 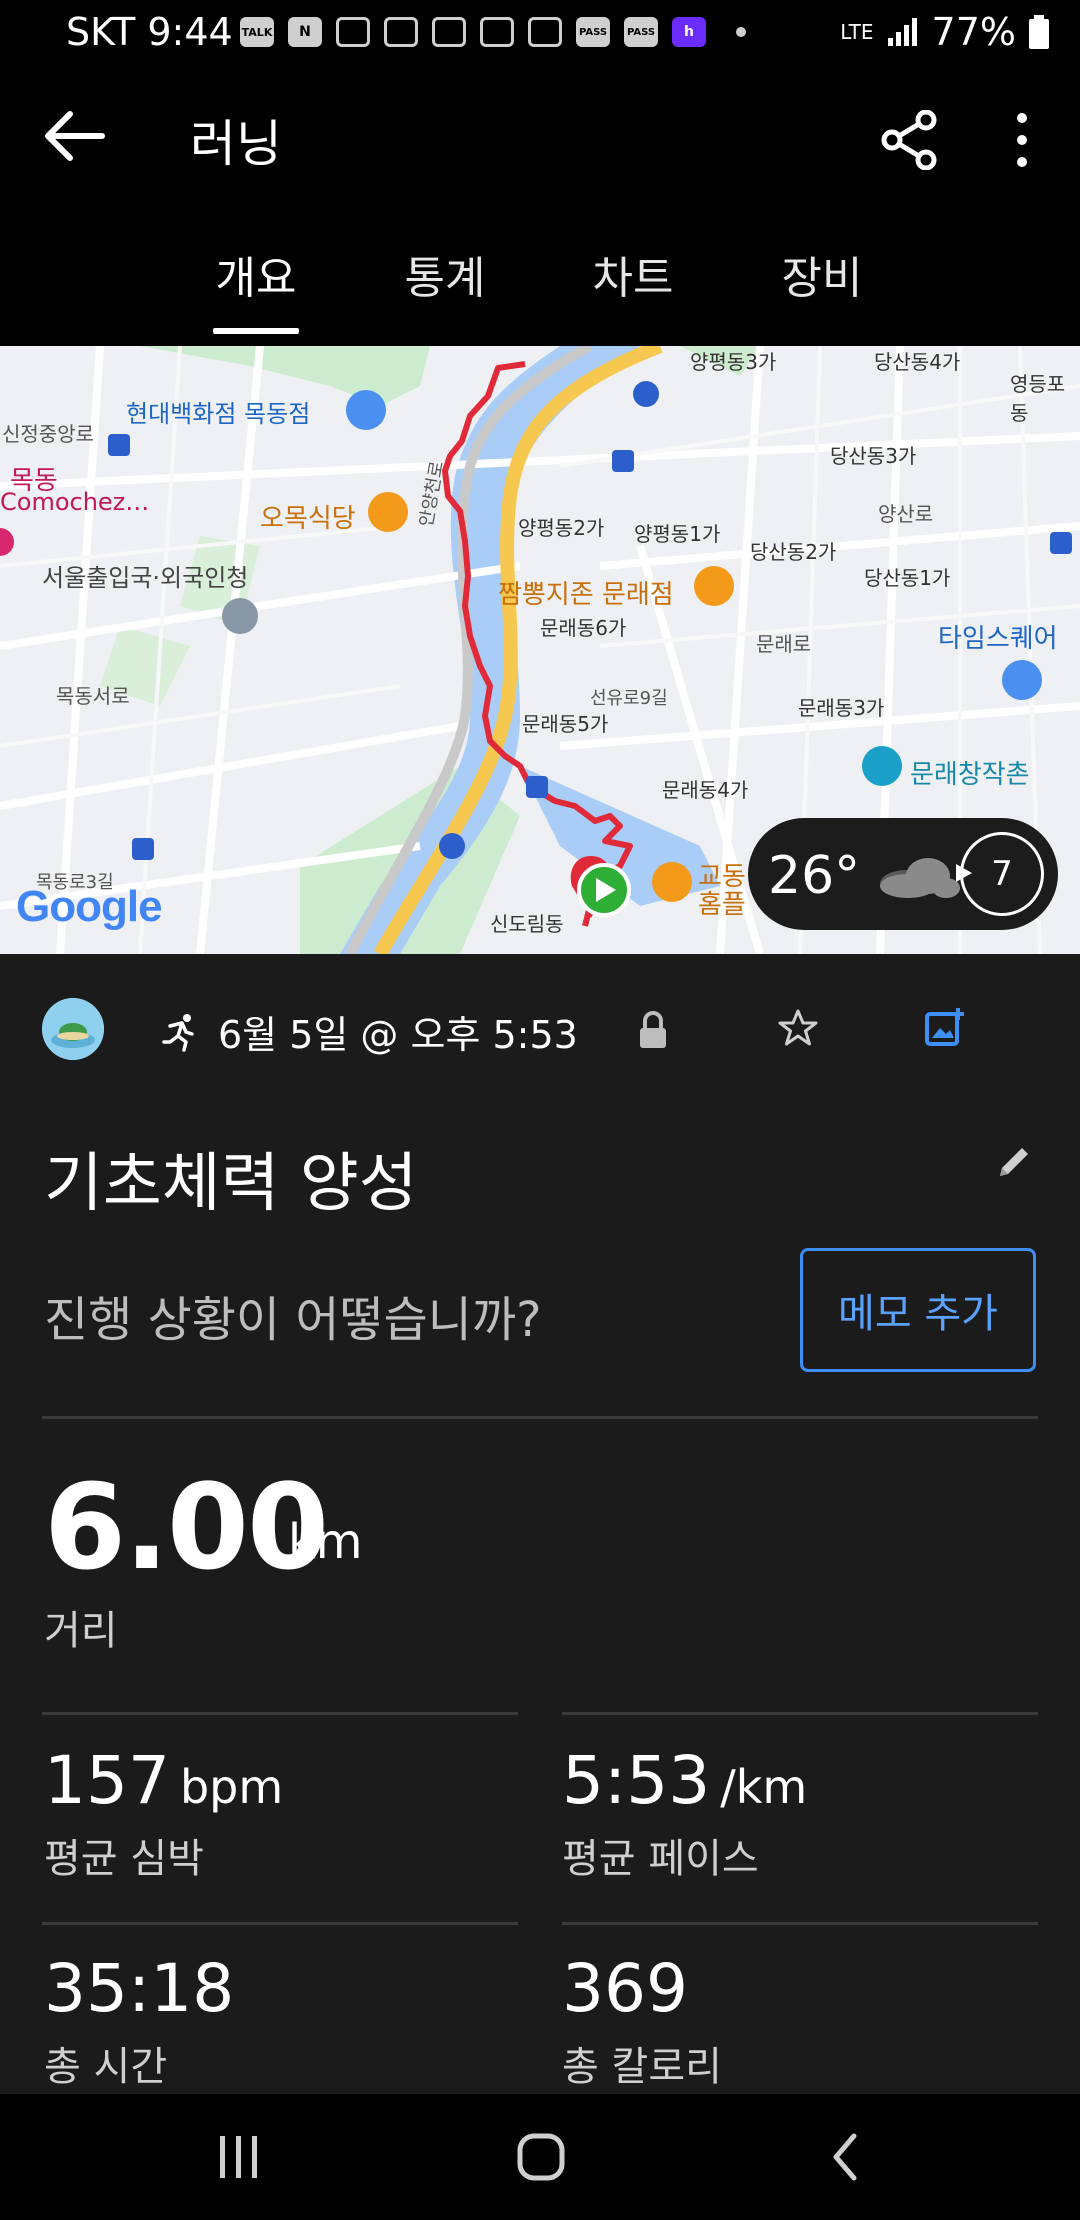 I want to click on distance-value: 6.00, so click(x=186, y=1527).